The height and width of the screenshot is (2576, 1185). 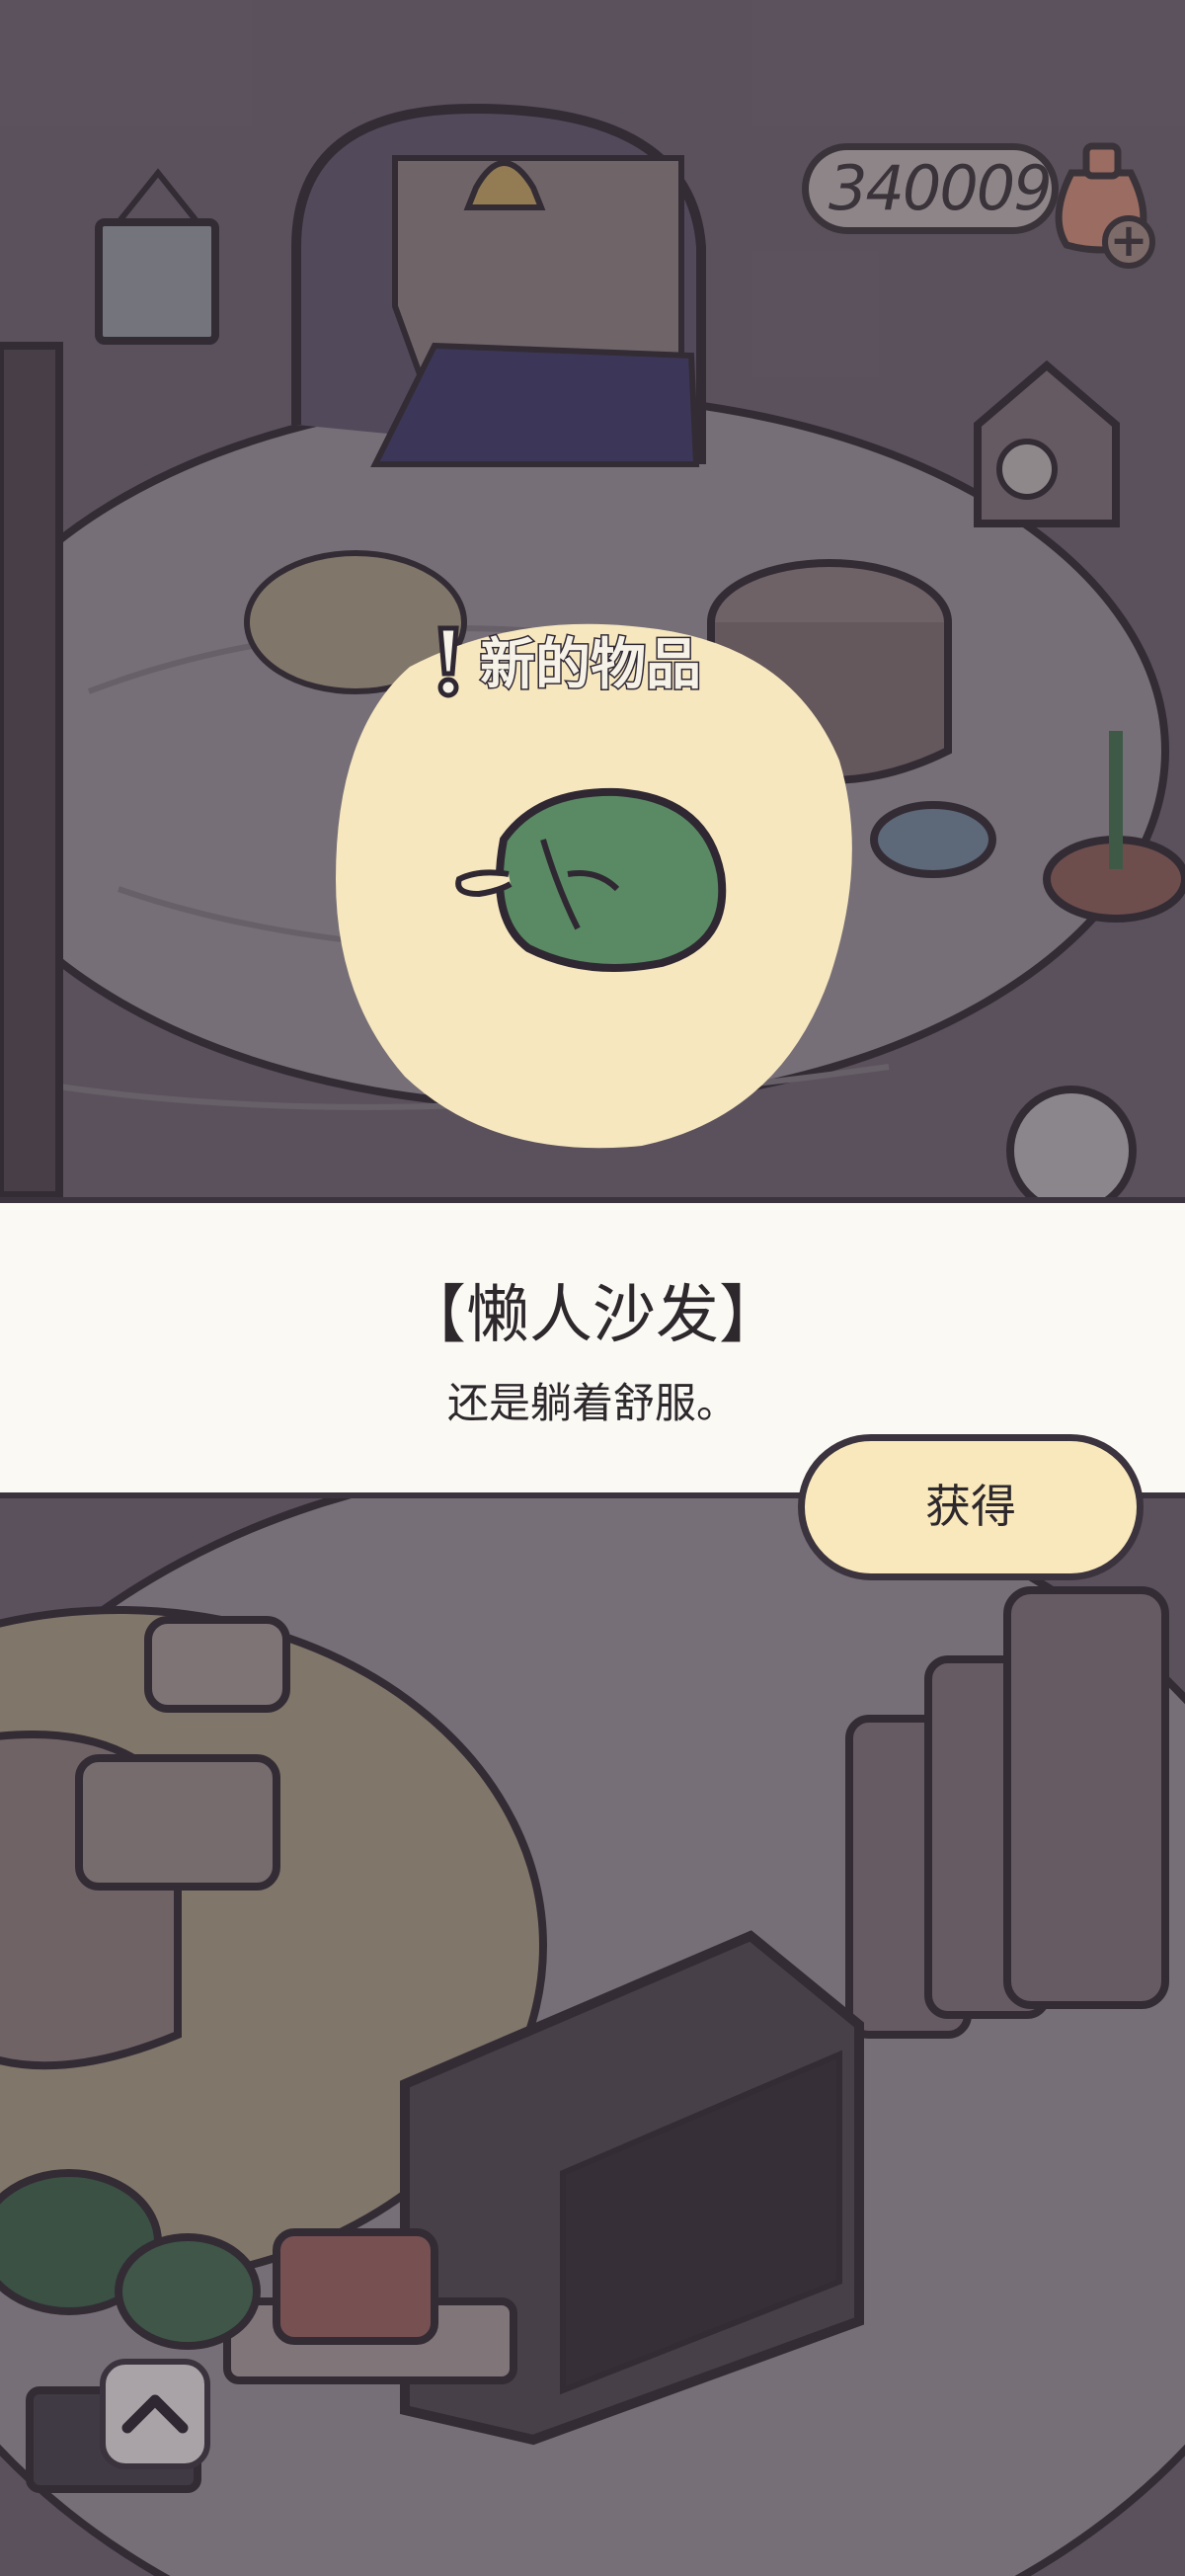 What do you see at coordinates (592, 1403) in the screenshot?
I see `item-description: 还是躺着舒服。` at bounding box center [592, 1403].